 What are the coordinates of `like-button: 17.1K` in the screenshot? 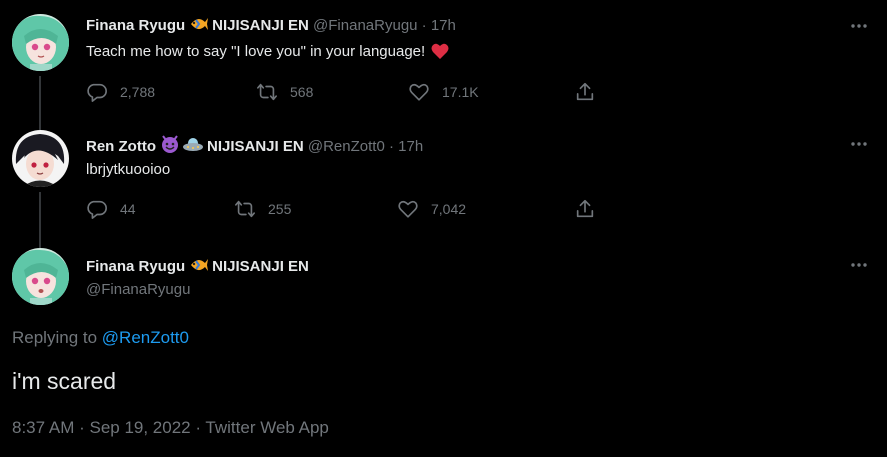 It's located at (443, 92).